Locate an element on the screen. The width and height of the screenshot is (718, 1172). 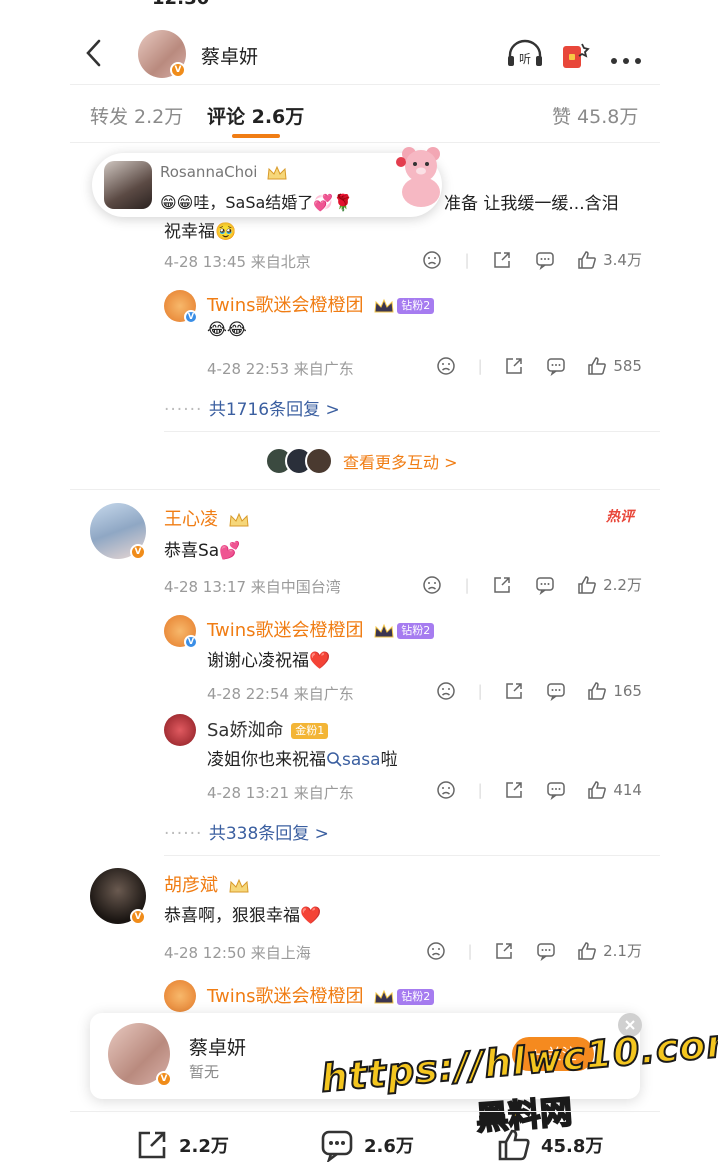
more-button is located at coordinates (626, 57).